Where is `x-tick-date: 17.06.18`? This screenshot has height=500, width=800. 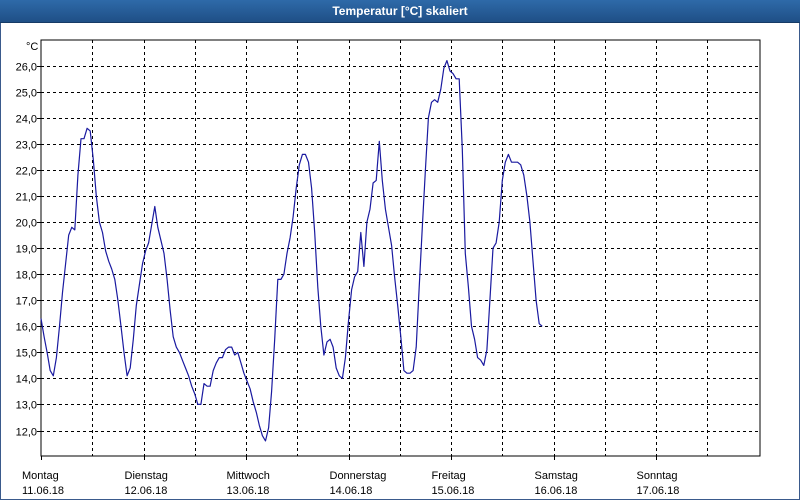
x-tick-date: 17.06.18 is located at coordinates (658, 491).